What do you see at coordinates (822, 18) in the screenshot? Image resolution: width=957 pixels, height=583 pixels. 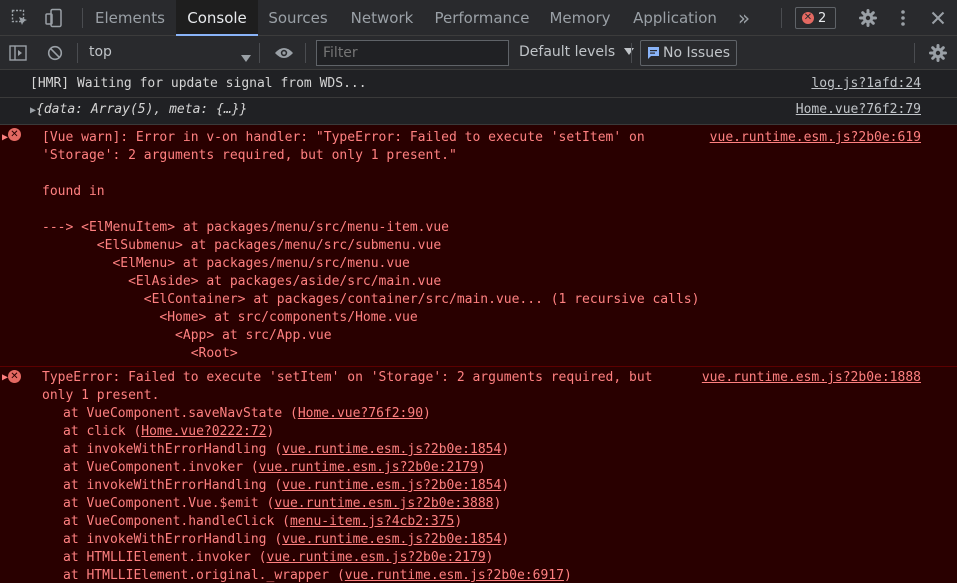 I see `error-count: 2` at bounding box center [822, 18].